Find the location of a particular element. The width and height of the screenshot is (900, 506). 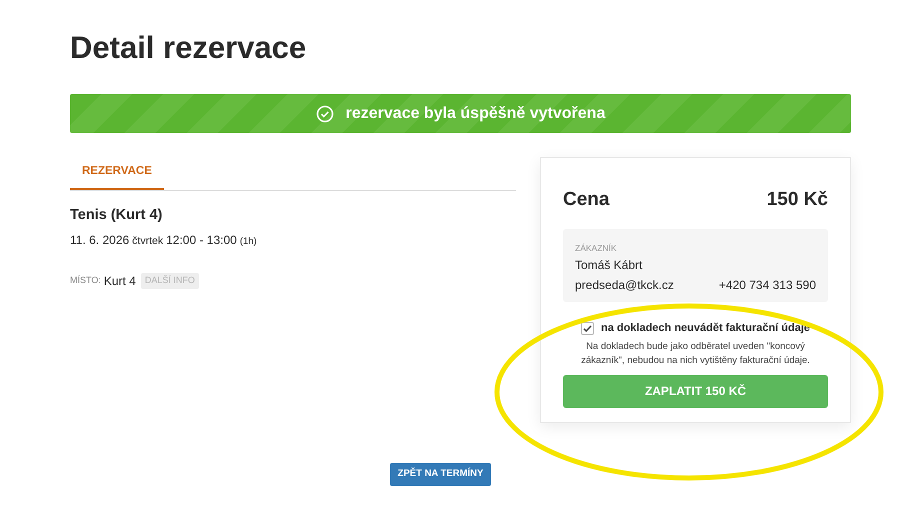

invoice-note: Na dokladech bude jako odběratel uveden "koncový zákazník", nebudou na nich vytištěny fakturační údaje. is located at coordinates (695, 354).